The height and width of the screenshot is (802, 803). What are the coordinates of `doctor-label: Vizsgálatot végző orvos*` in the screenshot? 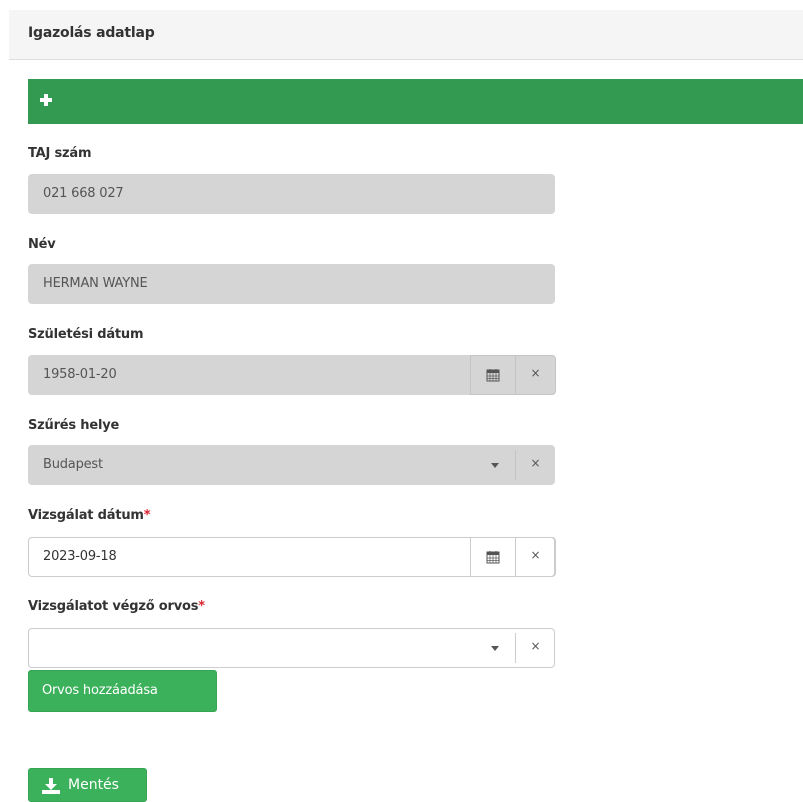 It's located at (116, 606).